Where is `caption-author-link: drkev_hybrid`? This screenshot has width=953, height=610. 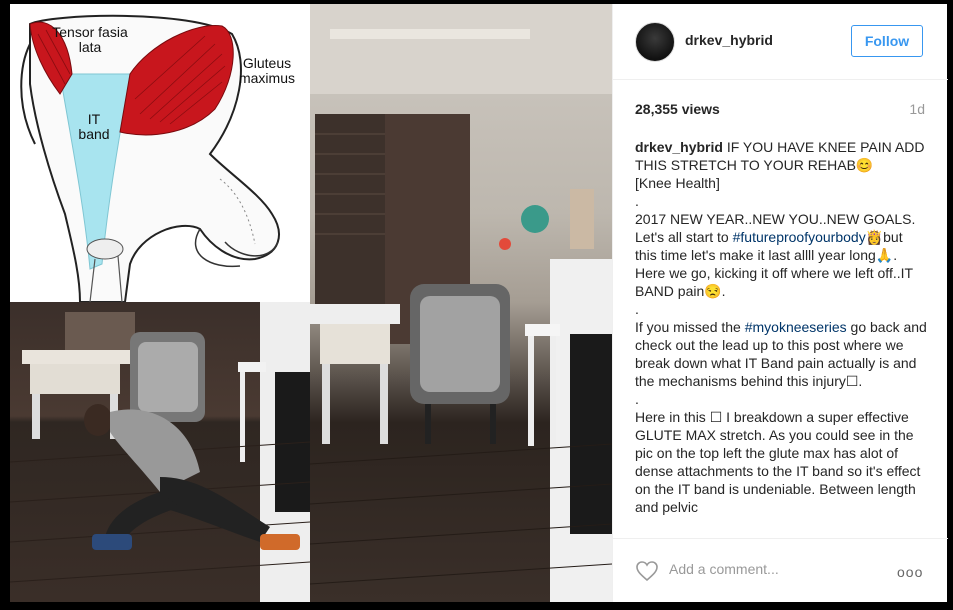 caption-author-link: drkev_hybrid is located at coordinates (679, 147).